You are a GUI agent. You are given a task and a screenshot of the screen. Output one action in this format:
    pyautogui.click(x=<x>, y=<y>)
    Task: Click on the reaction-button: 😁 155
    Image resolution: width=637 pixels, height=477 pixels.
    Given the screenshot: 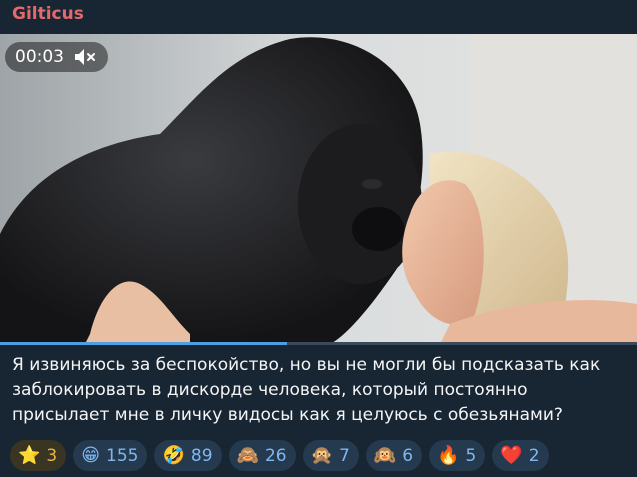 What is the action you would take?
    pyautogui.click(x=110, y=455)
    